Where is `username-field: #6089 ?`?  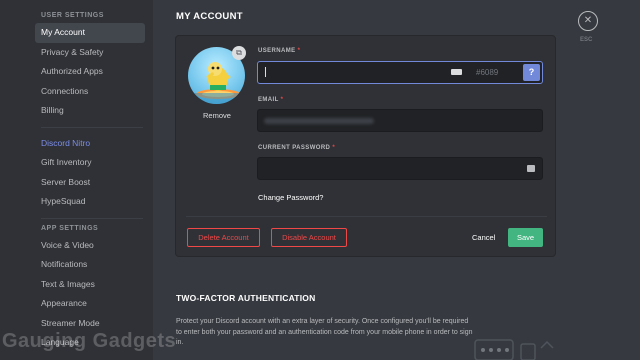
username-field: #6089 ? is located at coordinates (400, 72).